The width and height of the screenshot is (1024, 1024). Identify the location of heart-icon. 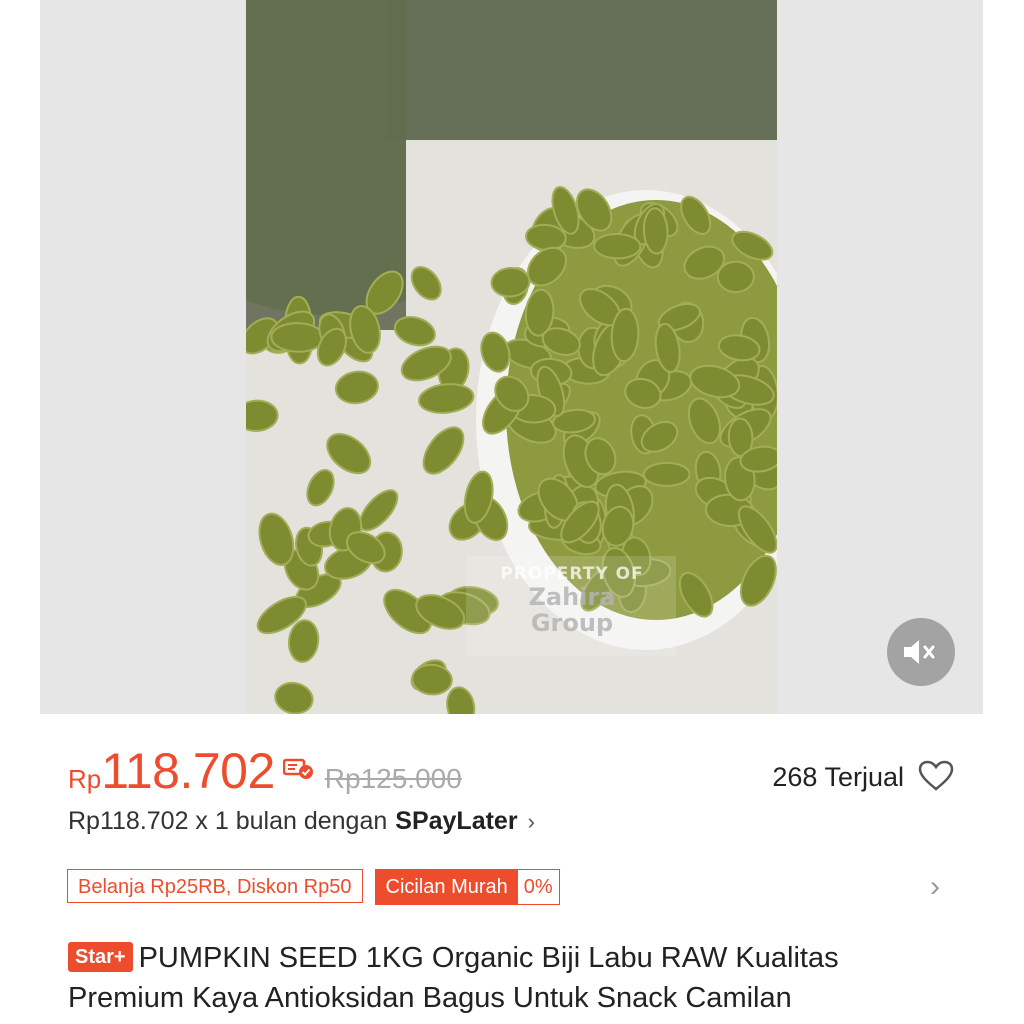
(936, 775).